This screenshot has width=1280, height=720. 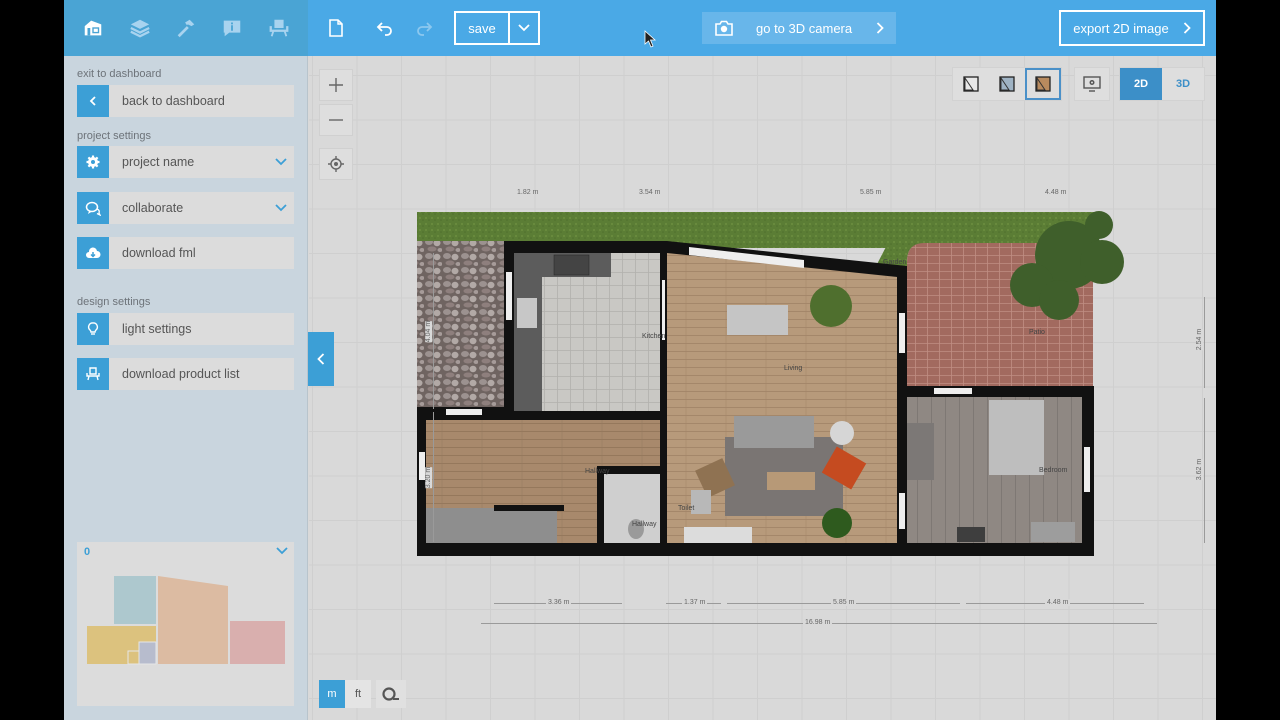 I want to click on cloud-download-icon, so click(x=93, y=252).